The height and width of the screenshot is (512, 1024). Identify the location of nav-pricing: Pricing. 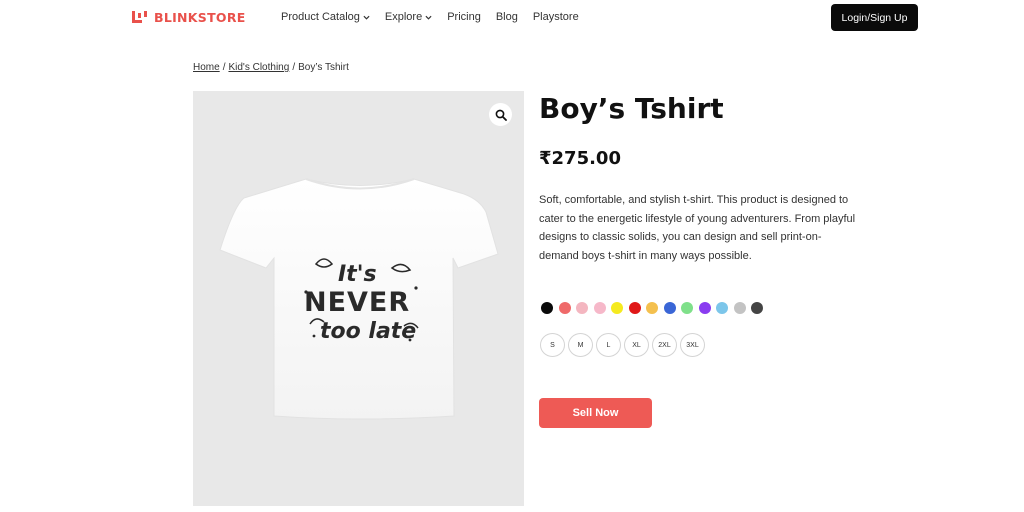
(464, 17).